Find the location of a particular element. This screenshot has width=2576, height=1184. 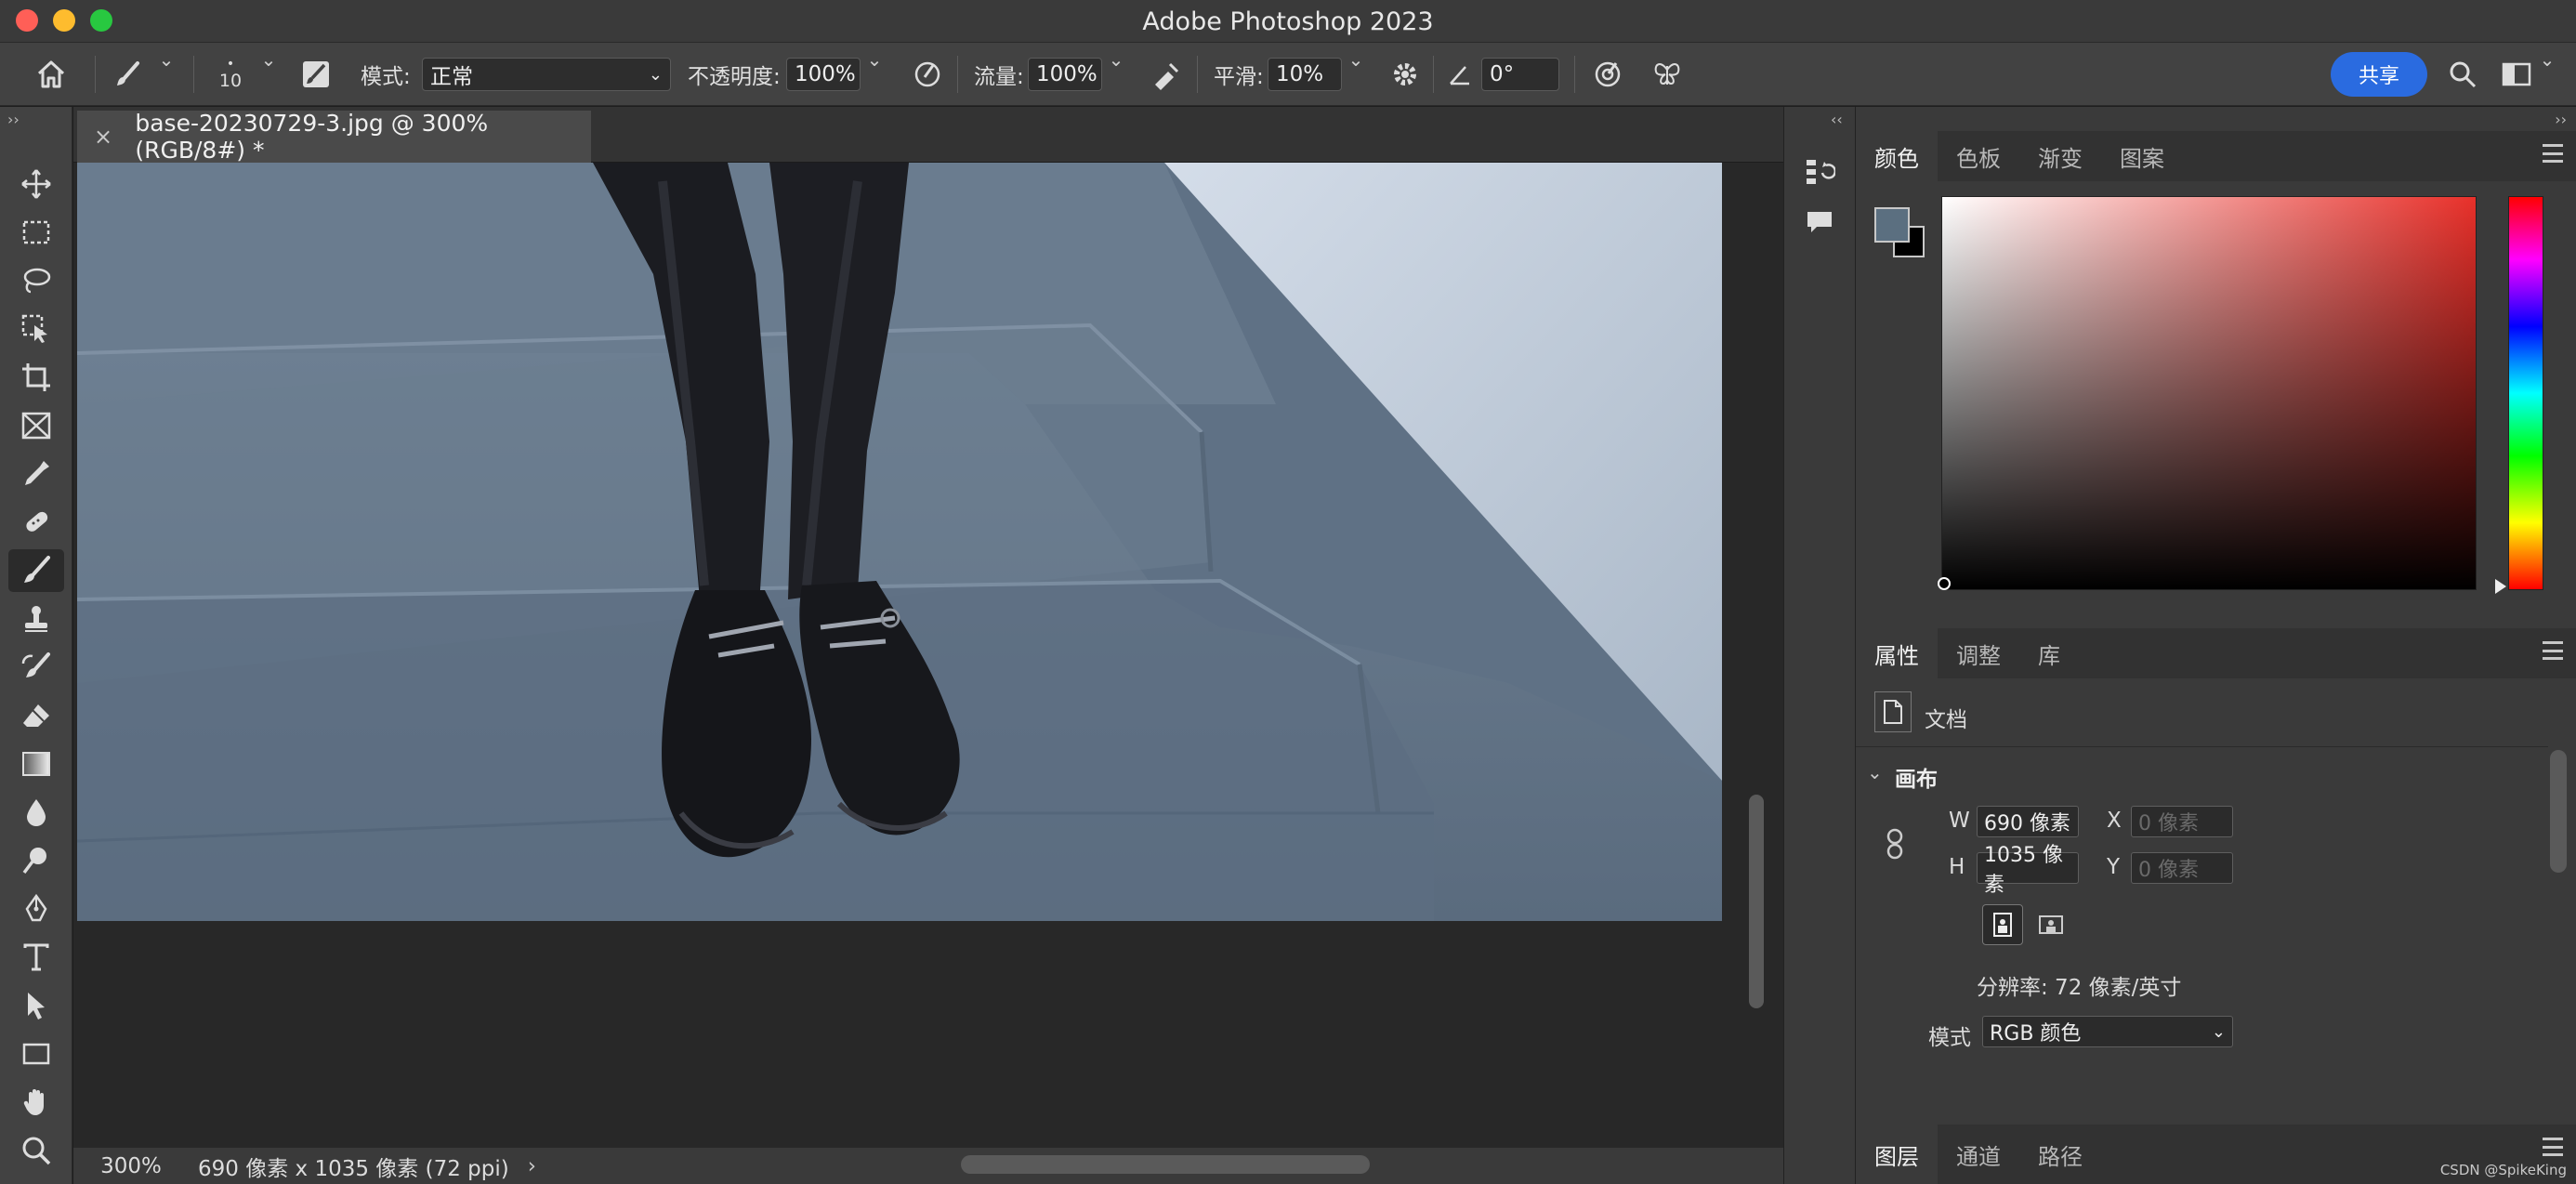

frame-icon is located at coordinates (36, 426).